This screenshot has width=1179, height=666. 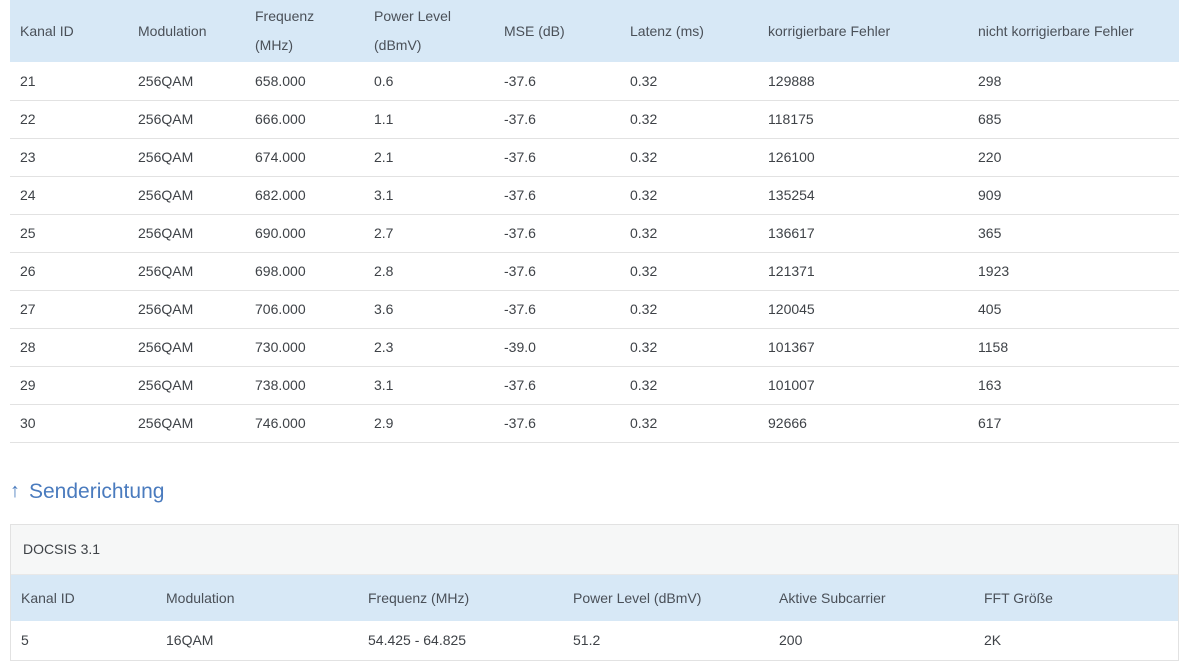 What do you see at coordinates (304, 271) in the screenshot?
I see `table-cell: 698.000` at bounding box center [304, 271].